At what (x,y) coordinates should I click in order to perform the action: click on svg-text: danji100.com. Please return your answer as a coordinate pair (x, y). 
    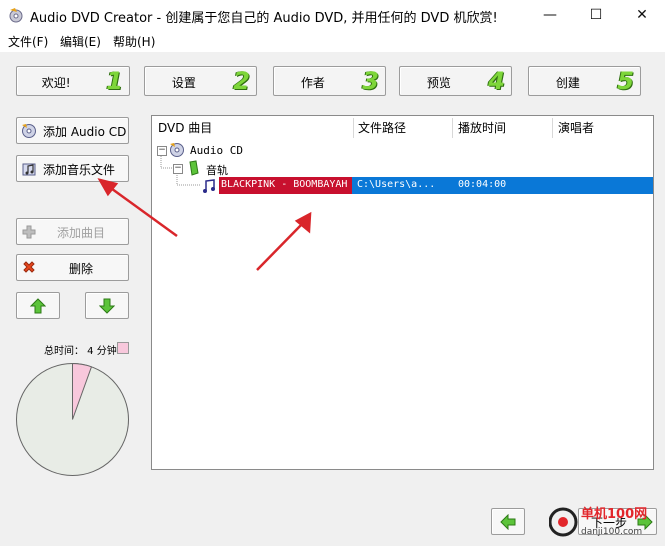
    Looking at the image, I should click on (611, 532).